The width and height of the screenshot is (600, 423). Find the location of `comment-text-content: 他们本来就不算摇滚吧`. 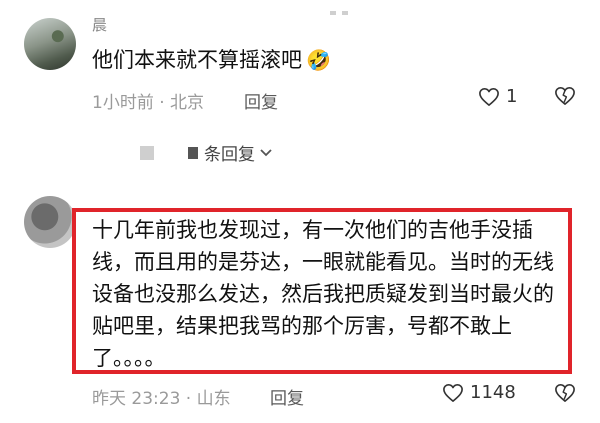

comment-text-content: 他们本来就不算摇滚吧 is located at coordinates (197, 60).